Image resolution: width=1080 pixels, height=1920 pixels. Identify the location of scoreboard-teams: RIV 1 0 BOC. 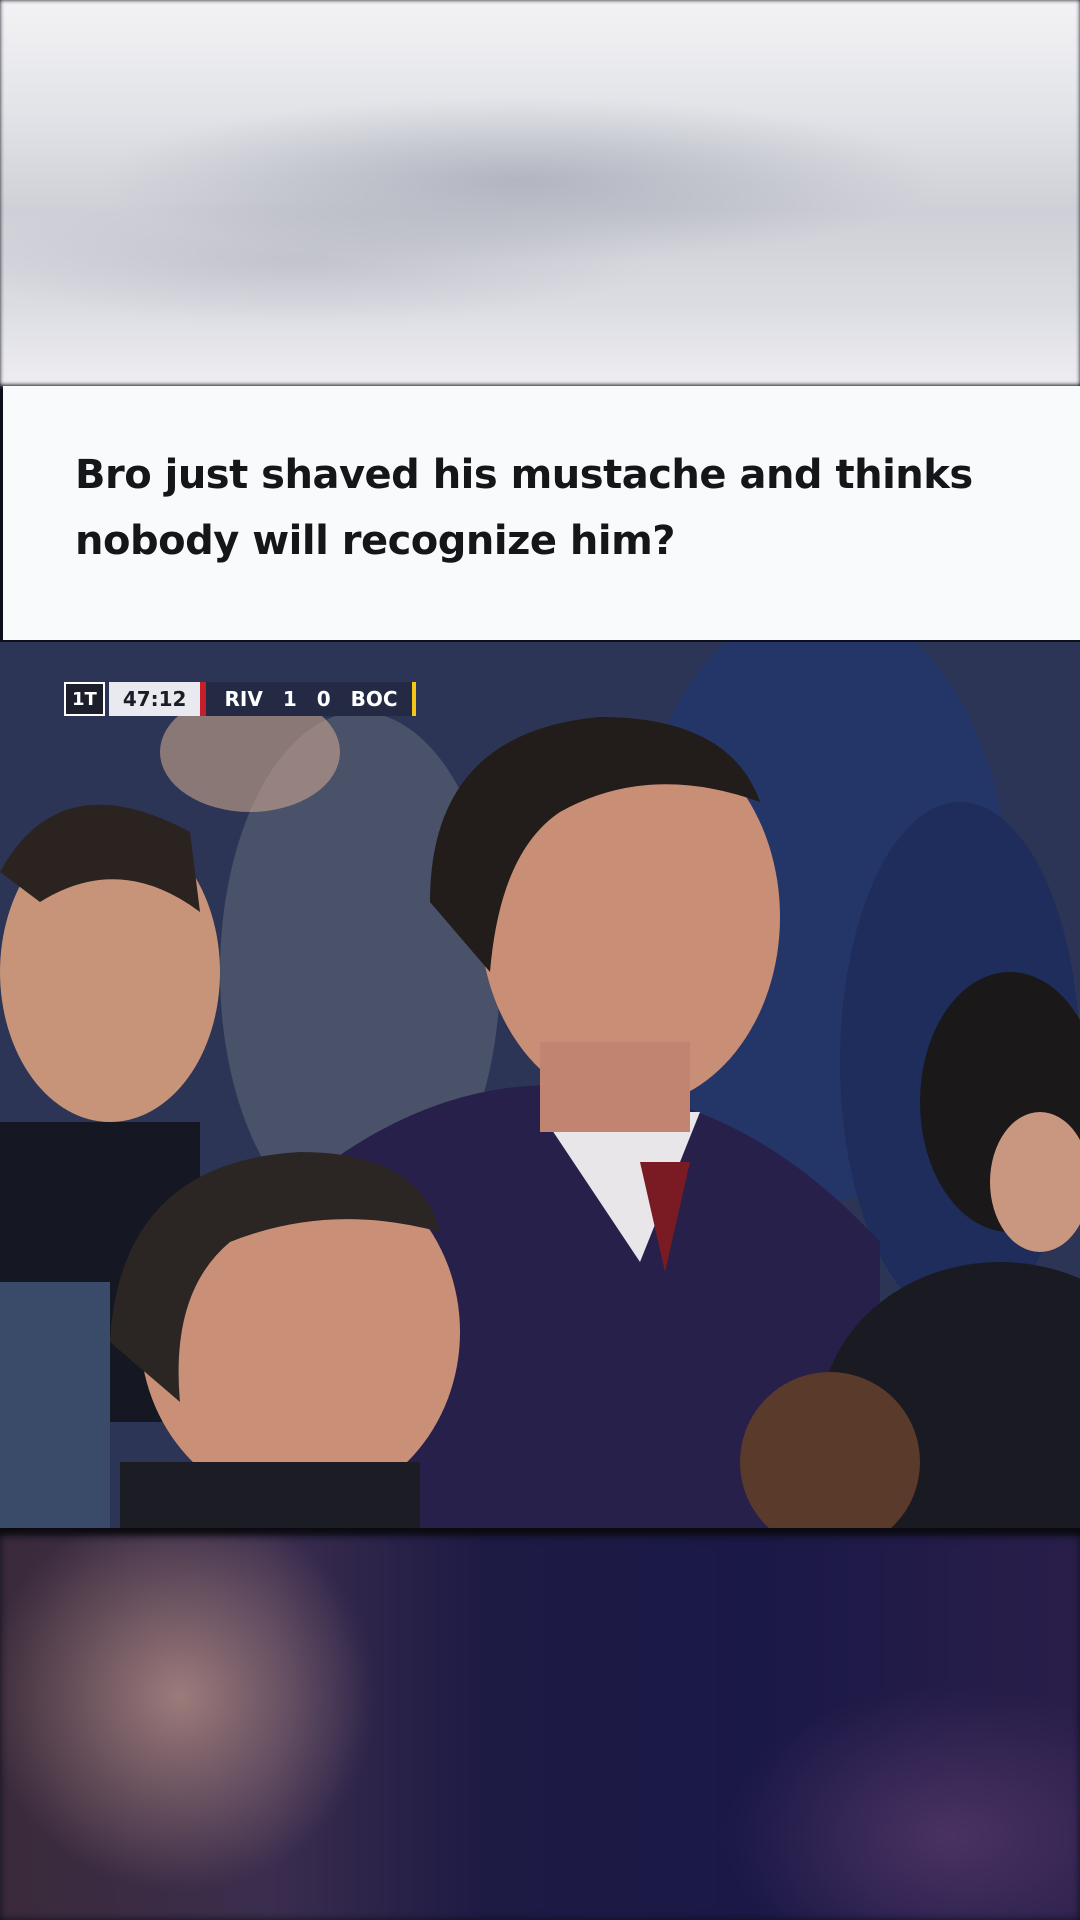
(309, 699).